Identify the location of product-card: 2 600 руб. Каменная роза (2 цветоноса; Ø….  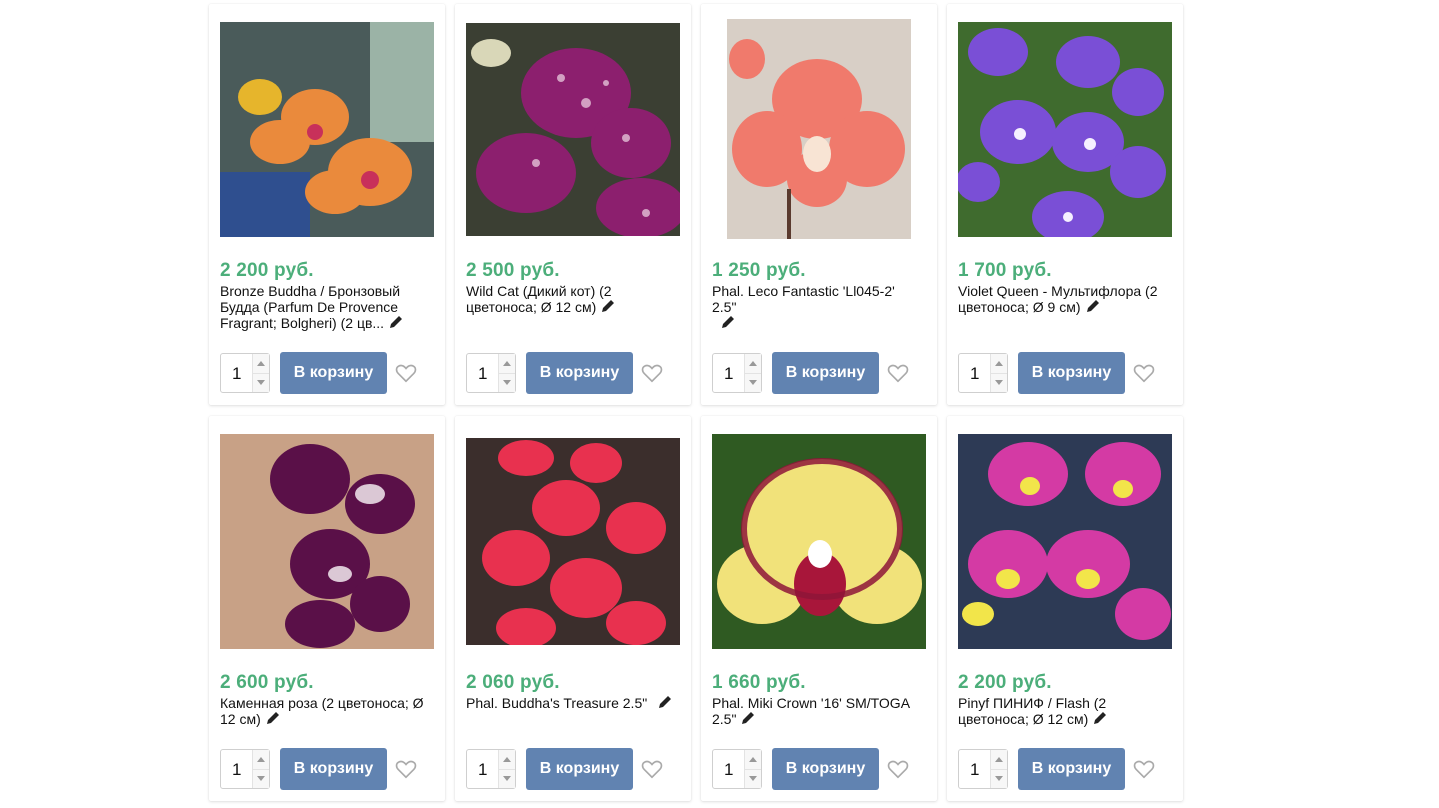
(327, 608).